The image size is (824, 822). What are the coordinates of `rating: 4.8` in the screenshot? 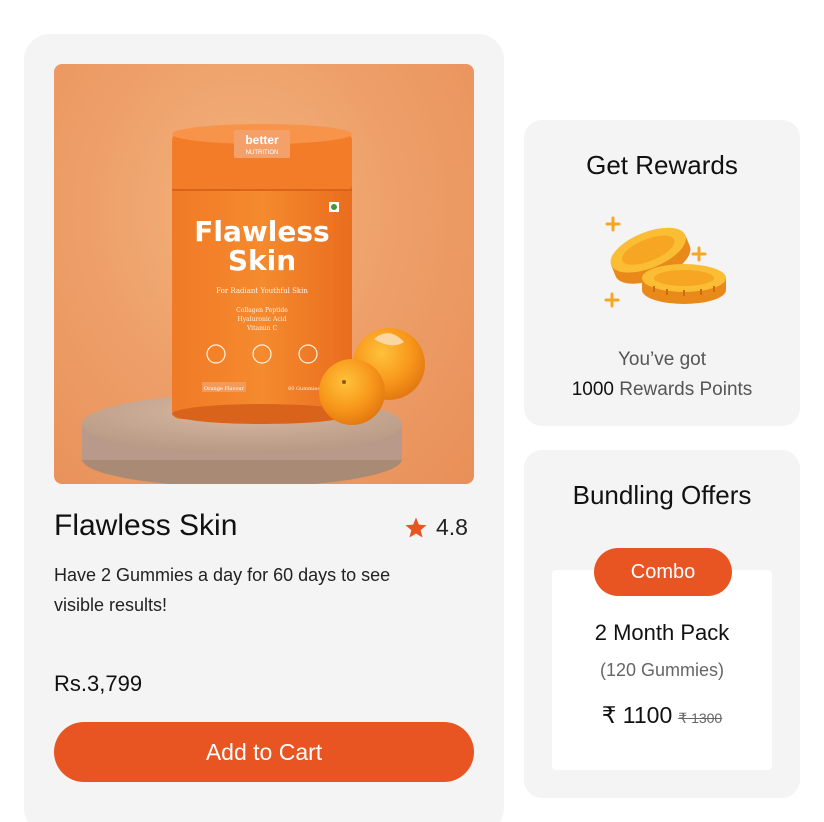 It's located at (436, 527).